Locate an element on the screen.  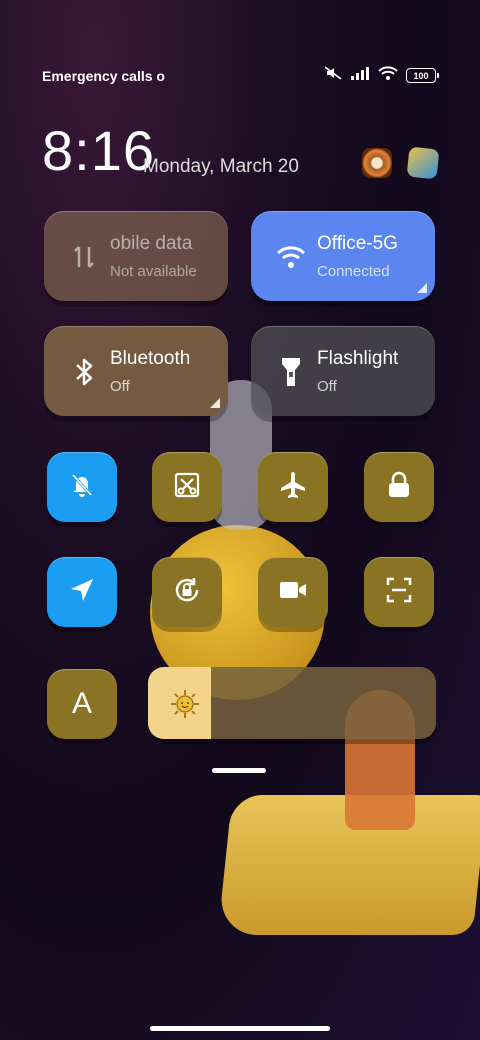
scan-icon is located at coordinates (399, 592).